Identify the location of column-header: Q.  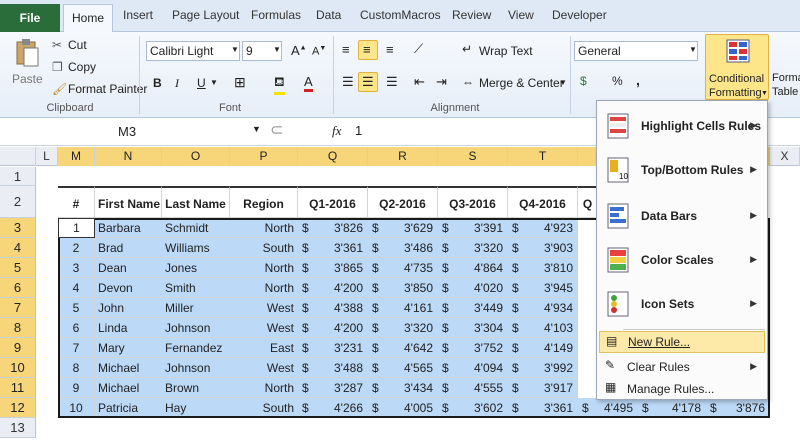
(333, 156).